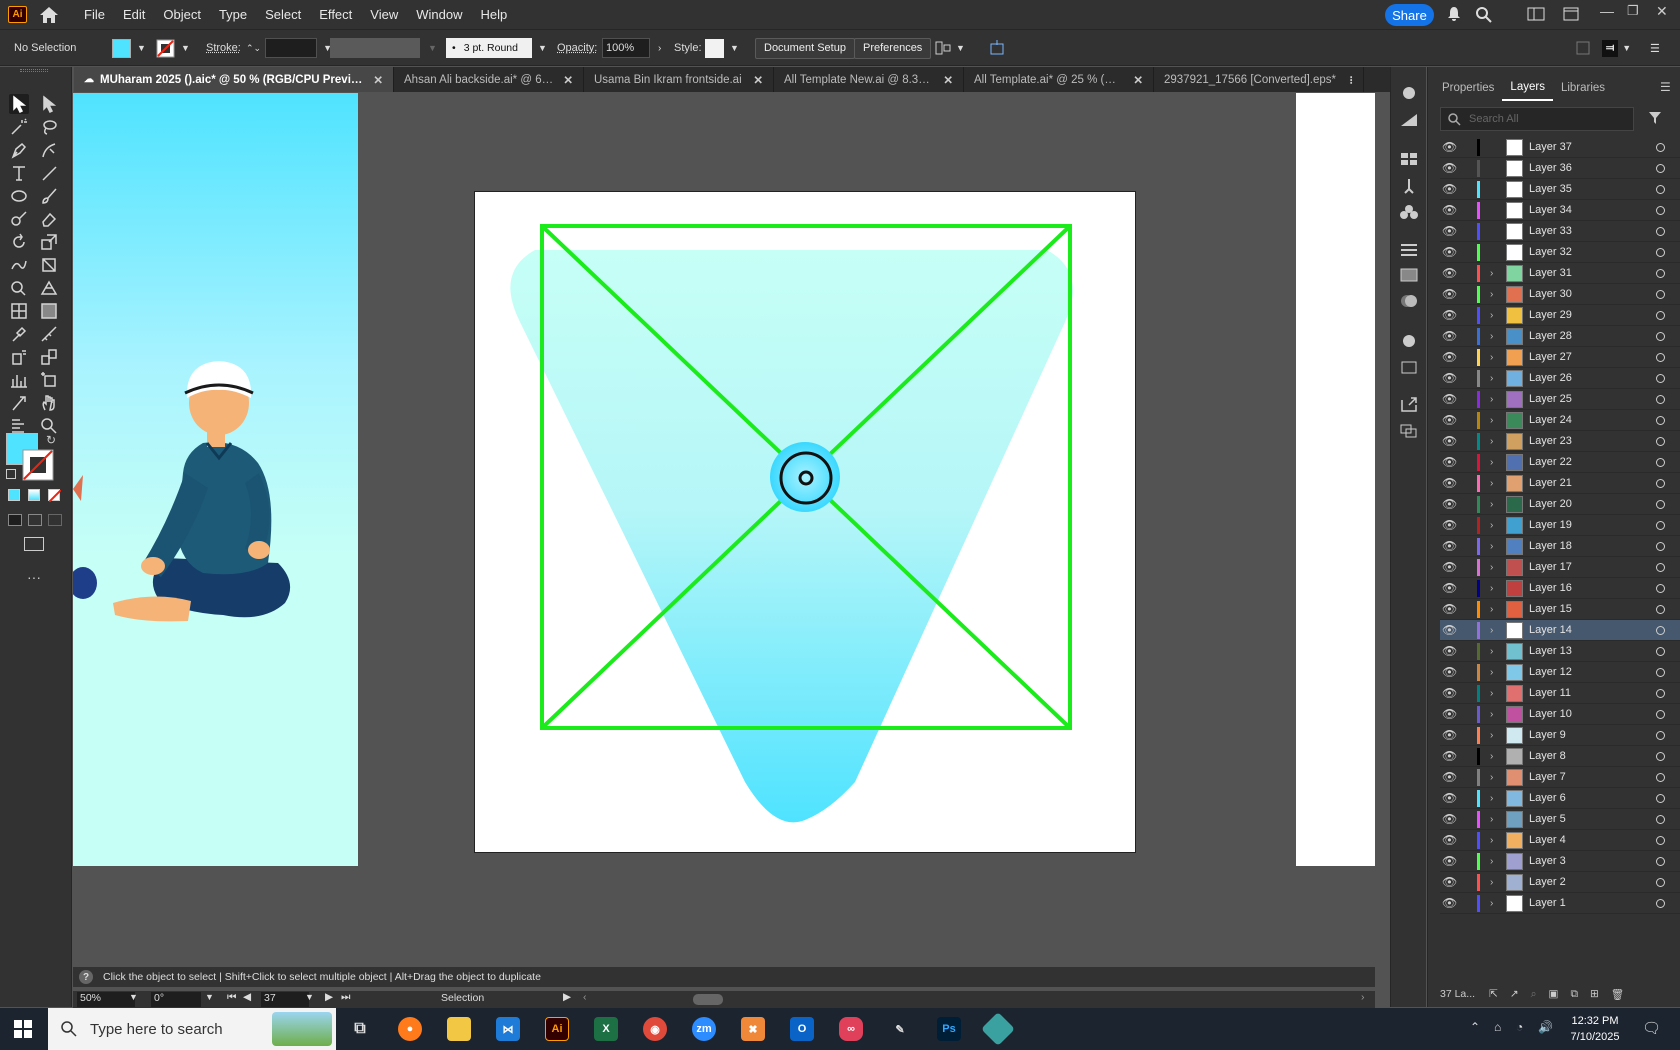 This screenshot has height=1050, width=1680. I want to click on app-icon, so click(998, 1029).